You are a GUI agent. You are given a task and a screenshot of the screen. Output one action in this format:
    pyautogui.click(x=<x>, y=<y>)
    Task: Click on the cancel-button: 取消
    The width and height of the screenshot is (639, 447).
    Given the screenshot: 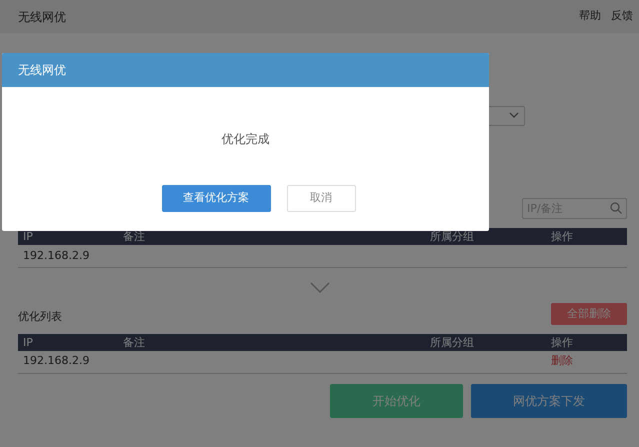 What is the action you would take?
    pyautogui.click(x=321, y=198)
    